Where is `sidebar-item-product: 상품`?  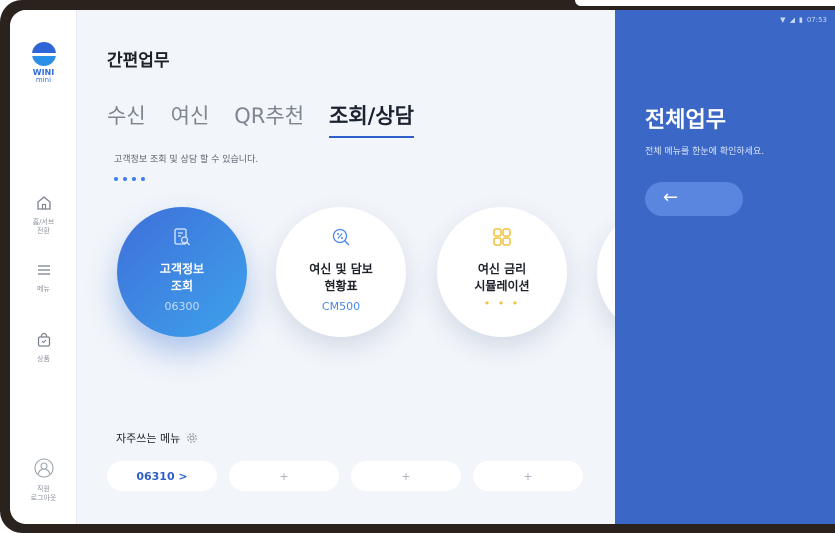
sidebar-item-product: 상품 is located at coordinates (43, 348).